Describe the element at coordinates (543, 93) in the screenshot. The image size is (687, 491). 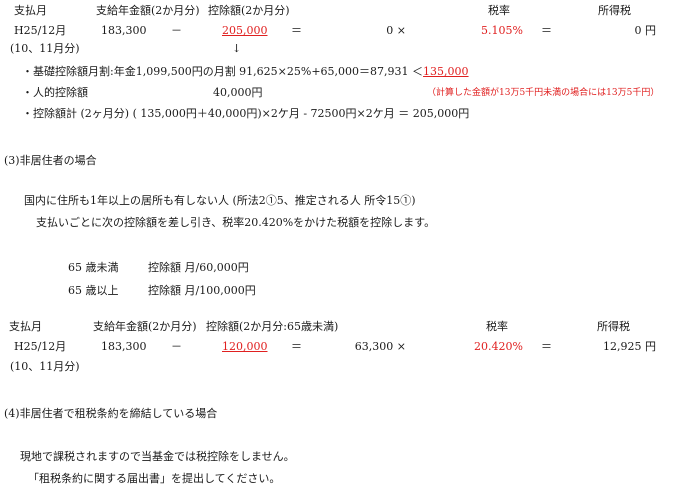
I see `calc-line2-note: （計算した金額が13万5千円未満の場合には13万5千円）` at that location.